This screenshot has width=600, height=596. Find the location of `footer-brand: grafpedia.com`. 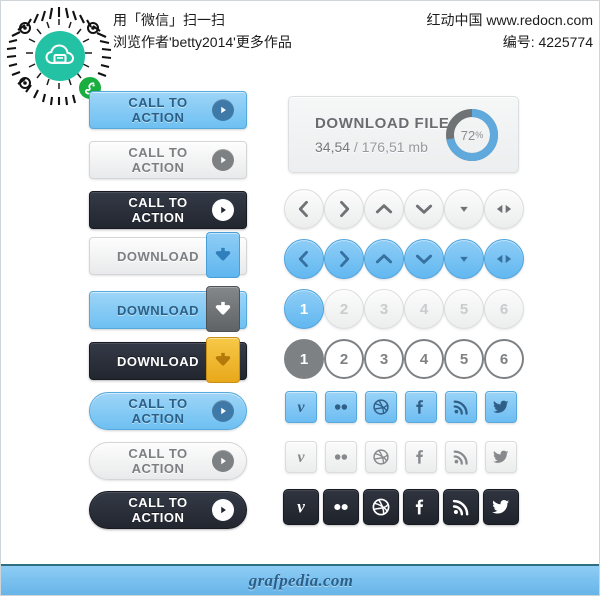

footer-brand: grafpedia.com is located at coordinates (301, 580).